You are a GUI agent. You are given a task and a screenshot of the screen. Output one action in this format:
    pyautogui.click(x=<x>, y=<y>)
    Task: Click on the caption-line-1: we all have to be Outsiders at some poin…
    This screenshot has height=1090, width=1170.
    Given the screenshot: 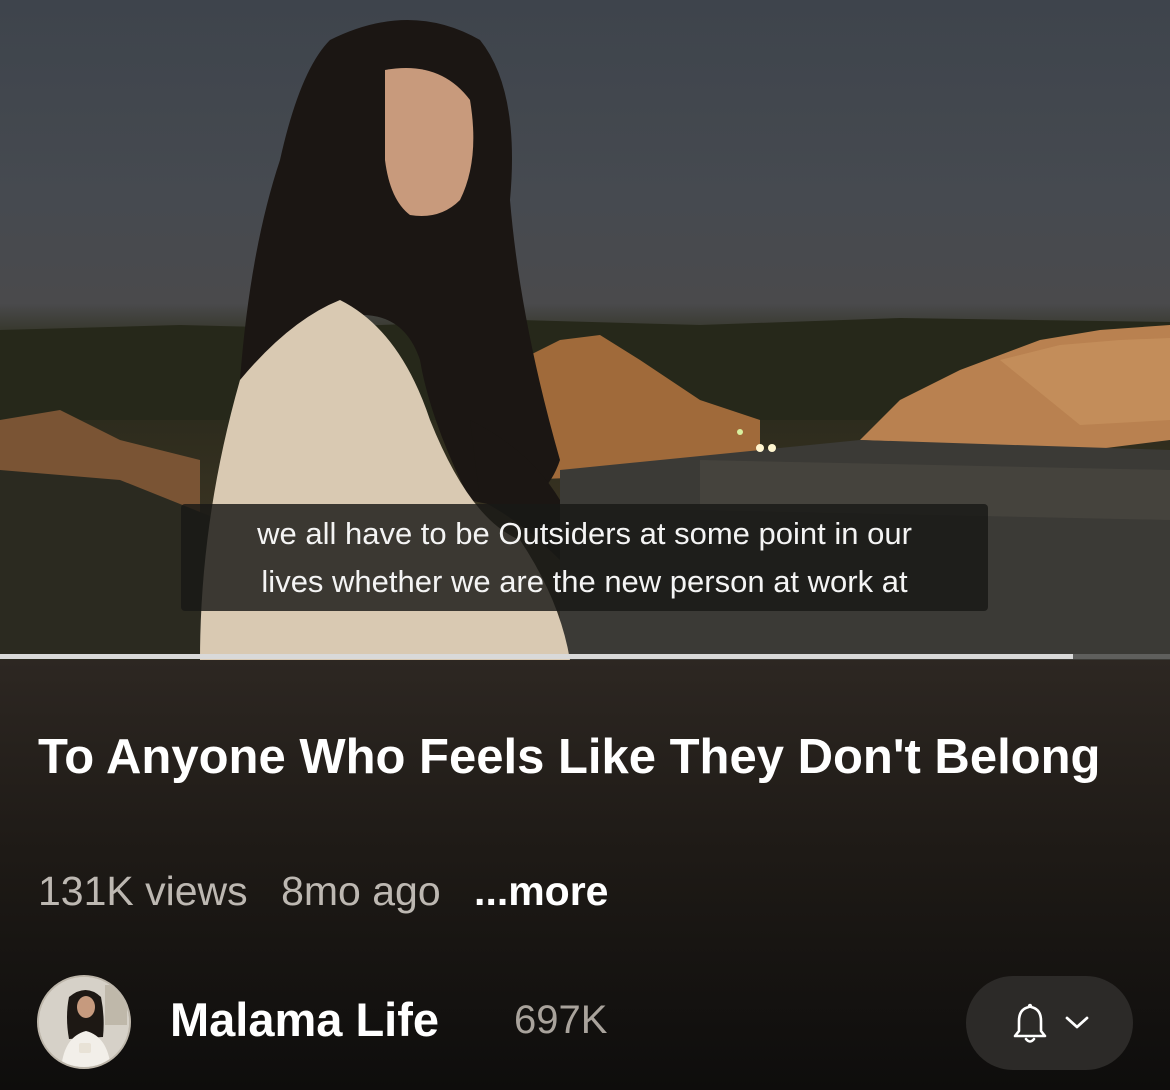 What is the action you would take?
    pyautogui.click(x=584, y=533)
    